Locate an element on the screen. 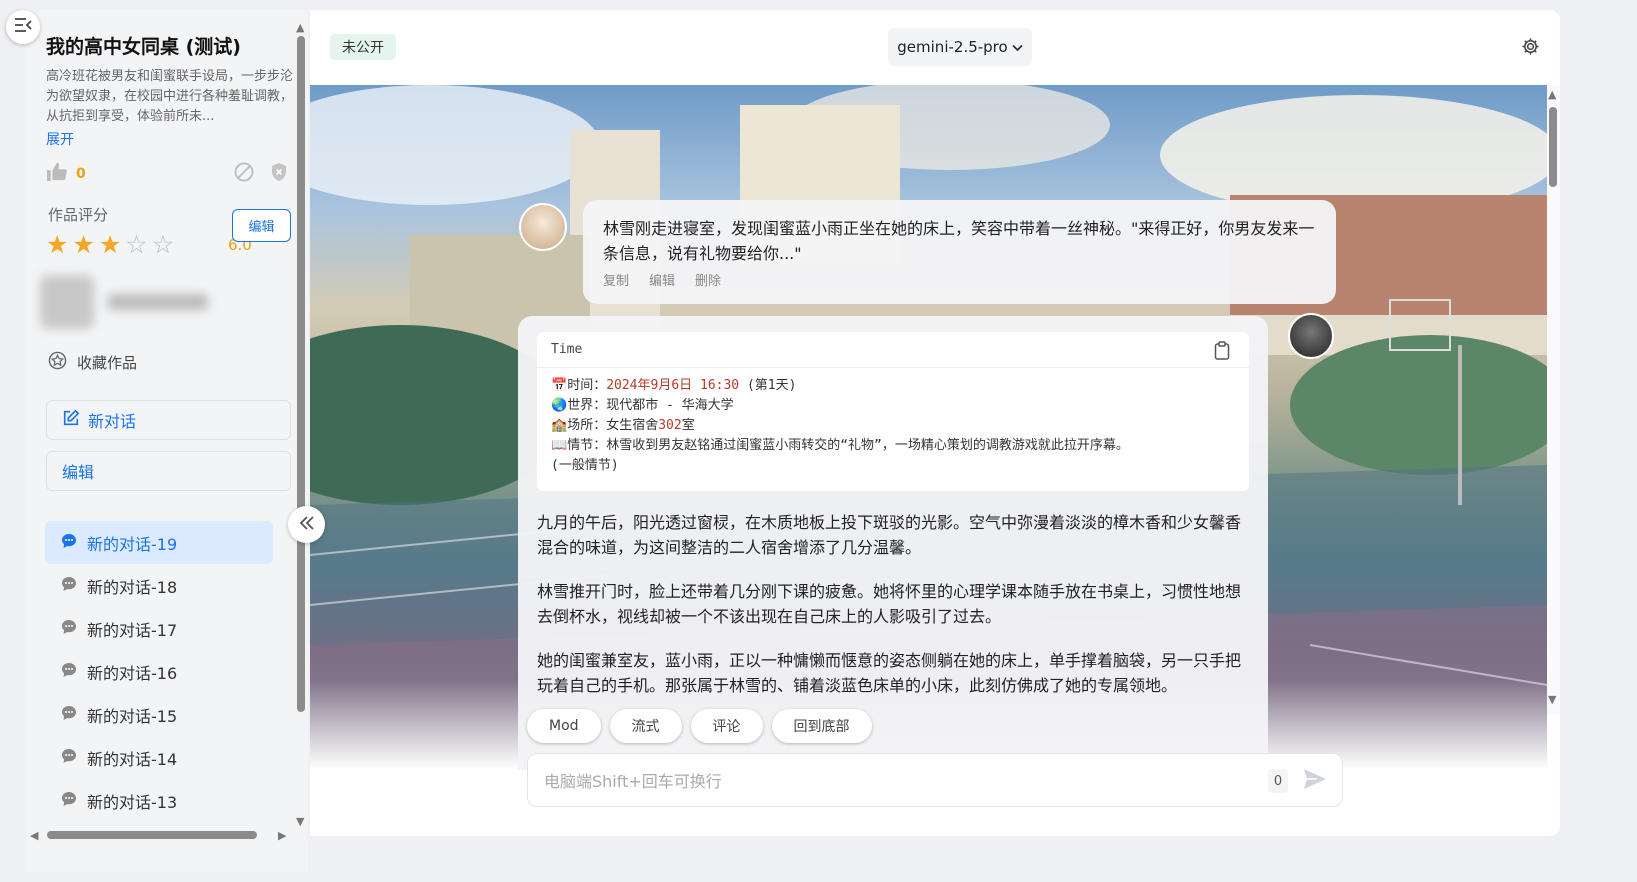 The image size is (1637, 882). conversation-item: 新的对话-13 is located at coordinates (159, 800).